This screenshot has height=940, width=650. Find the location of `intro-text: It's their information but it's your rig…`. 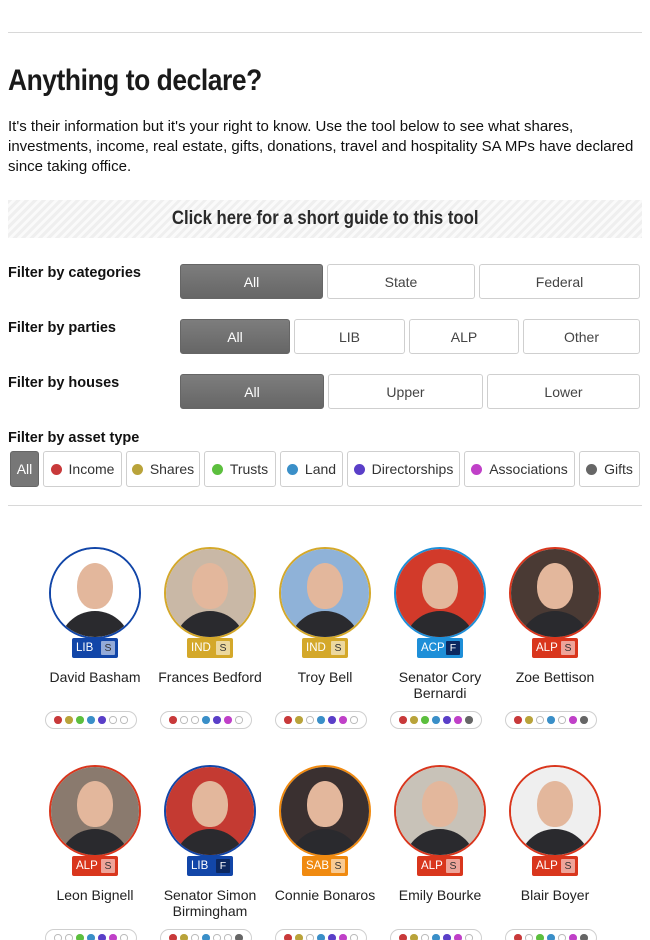

intro-text: It's their information but it's your rig… is located at coordinates (321, 146).